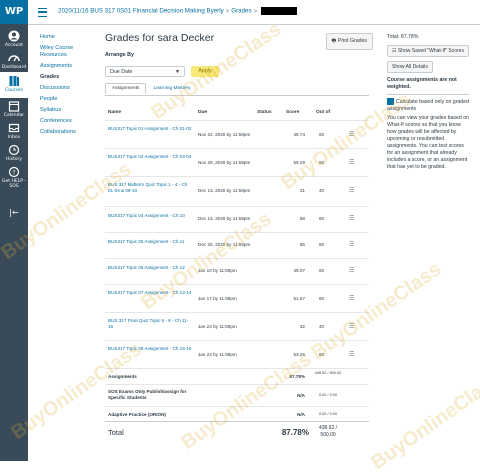  Describe the element at coordinates (67, 37) in the screenshot. I see `course-nav-home: Home` at that location.